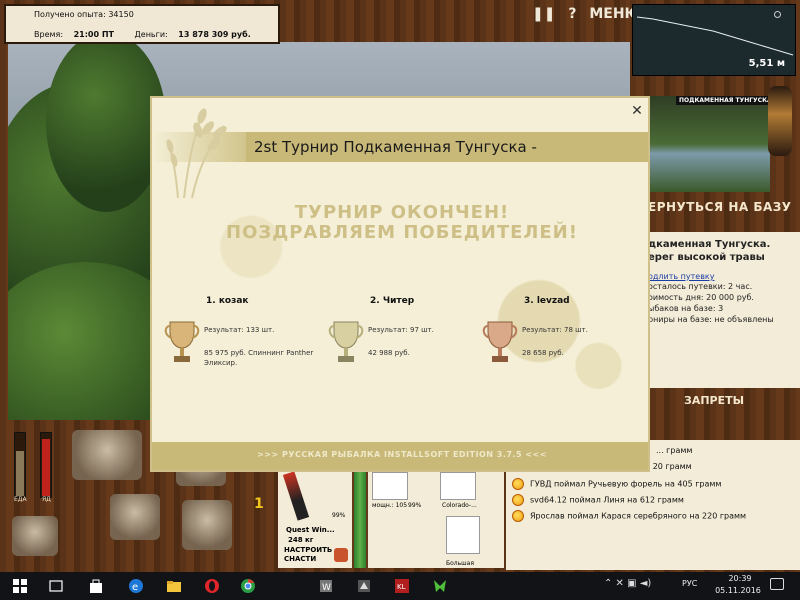  I want to click on rod-condition: 99%, so click(339, 515).